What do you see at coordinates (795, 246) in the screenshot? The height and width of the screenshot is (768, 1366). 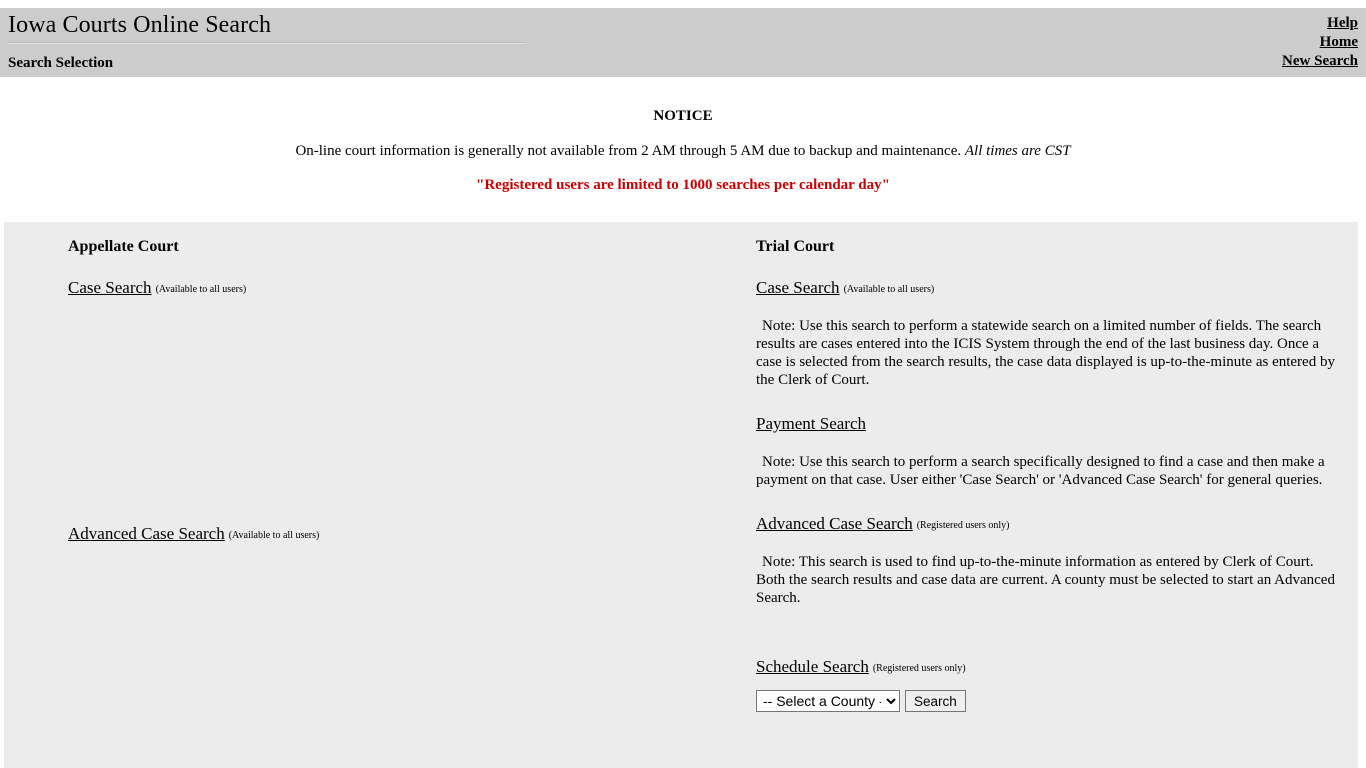 I see `trial-court-heading: Trial Court` at bounding box center [795, 246].